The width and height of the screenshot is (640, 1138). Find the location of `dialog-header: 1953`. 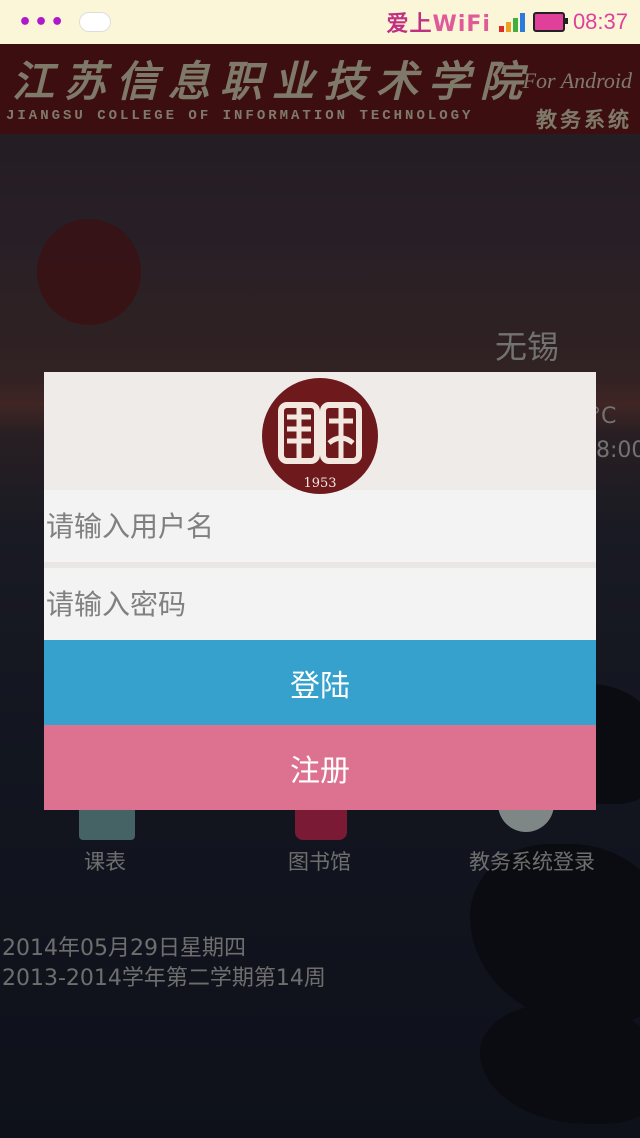

dialog-header: 1953 is located at coordinates (320, 433).